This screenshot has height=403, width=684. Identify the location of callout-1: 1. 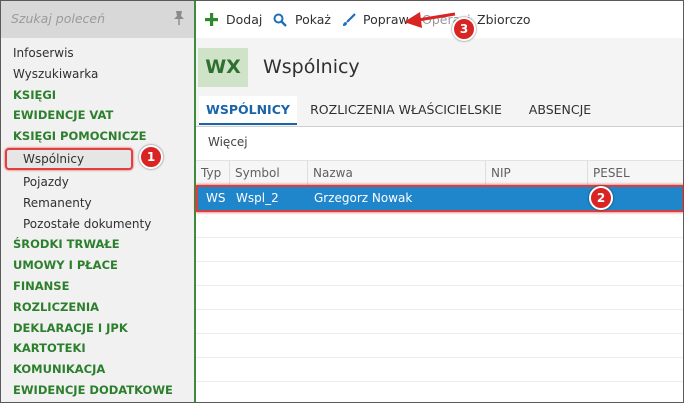
(151, 157).